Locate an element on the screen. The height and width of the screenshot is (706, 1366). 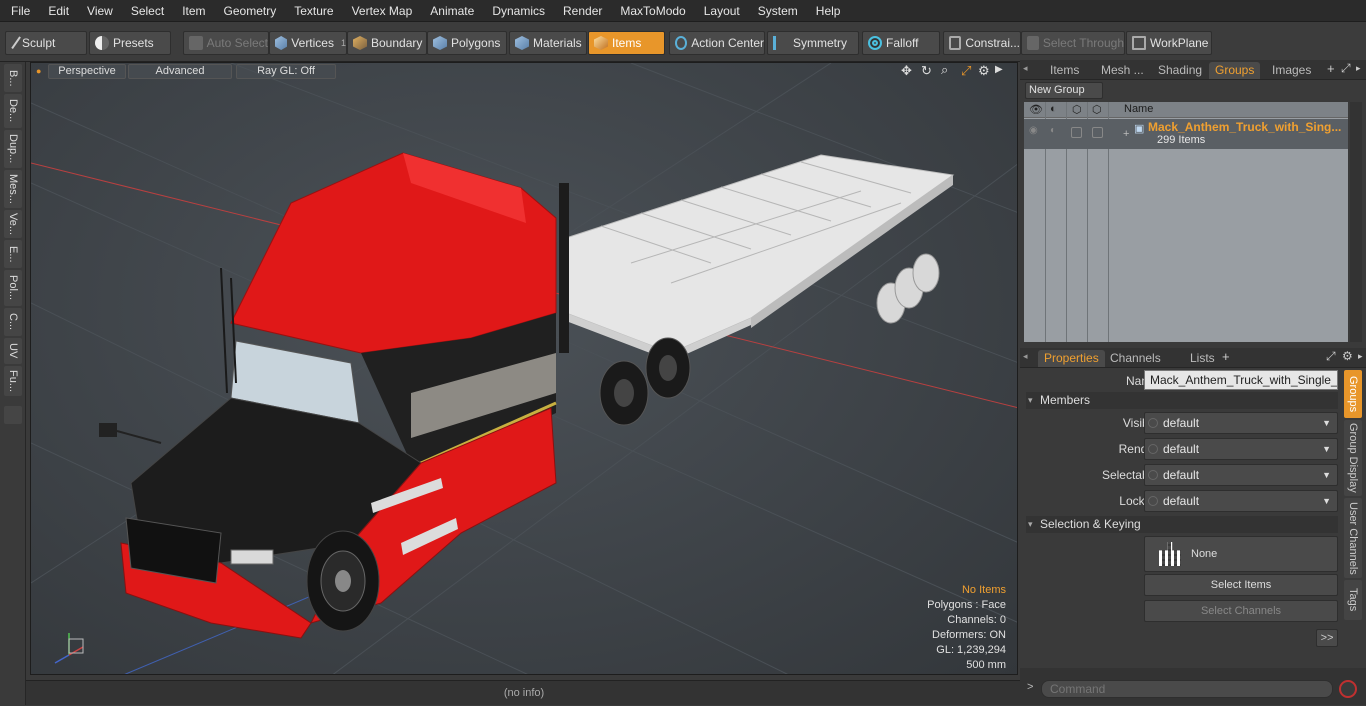
materials-button: Materials is located at coordinates (548, 43).